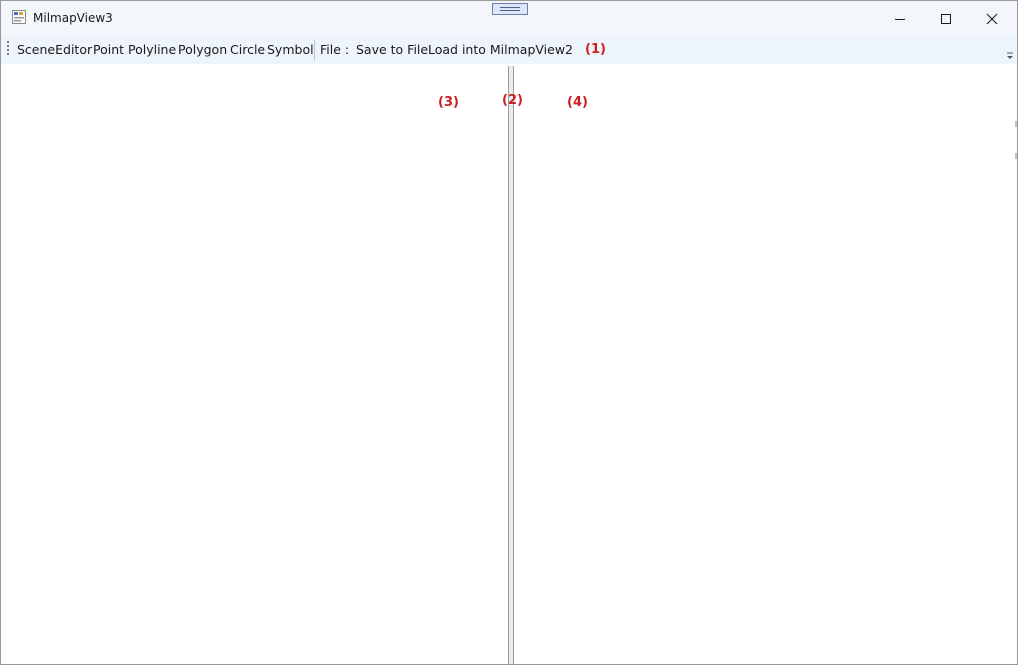 This screenshot has height=665, width=1018. I want to click on maximize-icon, so click(946, 18).